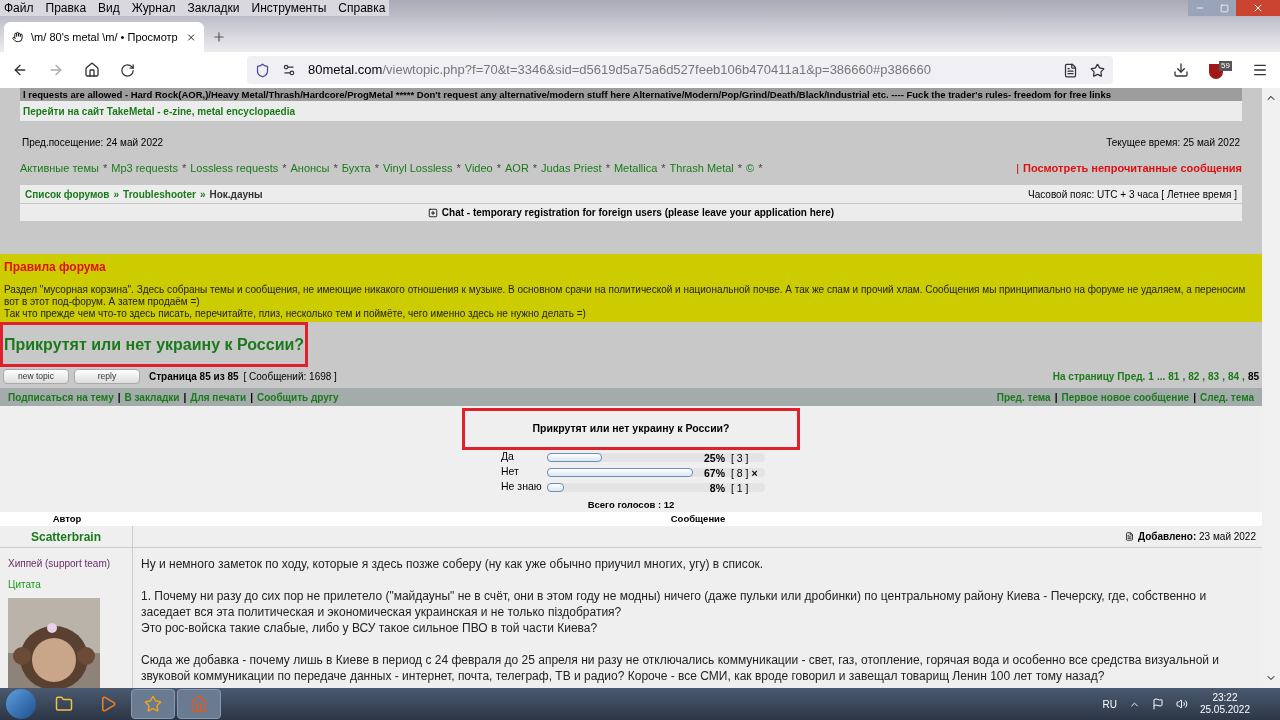  Describe the element at coordinates (714, 473) in the screenshot. I see `poll-percent: 67%` at that location.